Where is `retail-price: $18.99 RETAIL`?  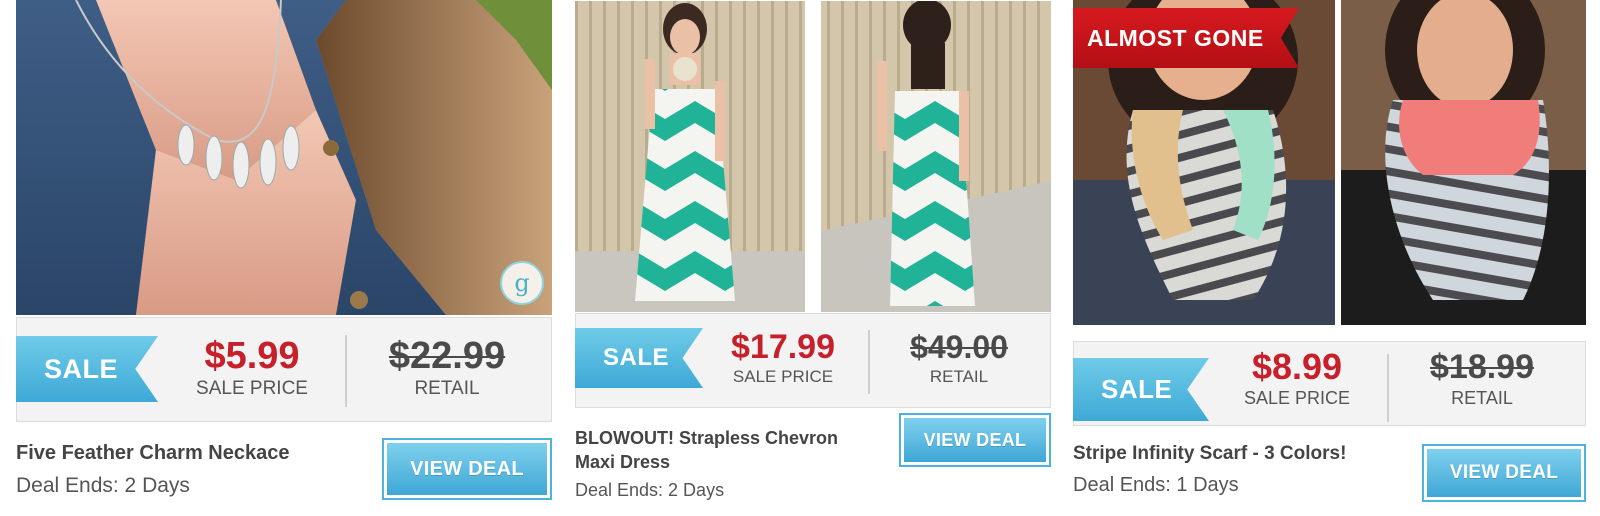 retail-price: $18.99 RETAIL is located at coordinates (1482, 378).